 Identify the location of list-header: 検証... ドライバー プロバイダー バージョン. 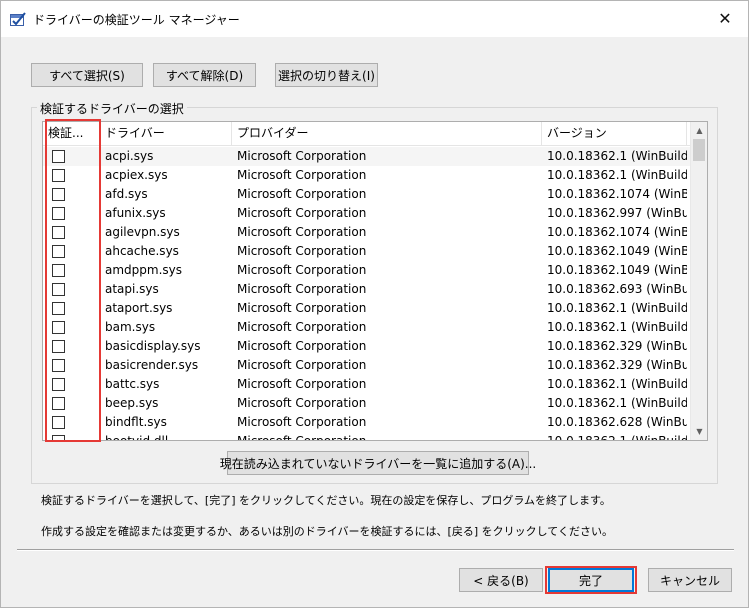
(367, 134).